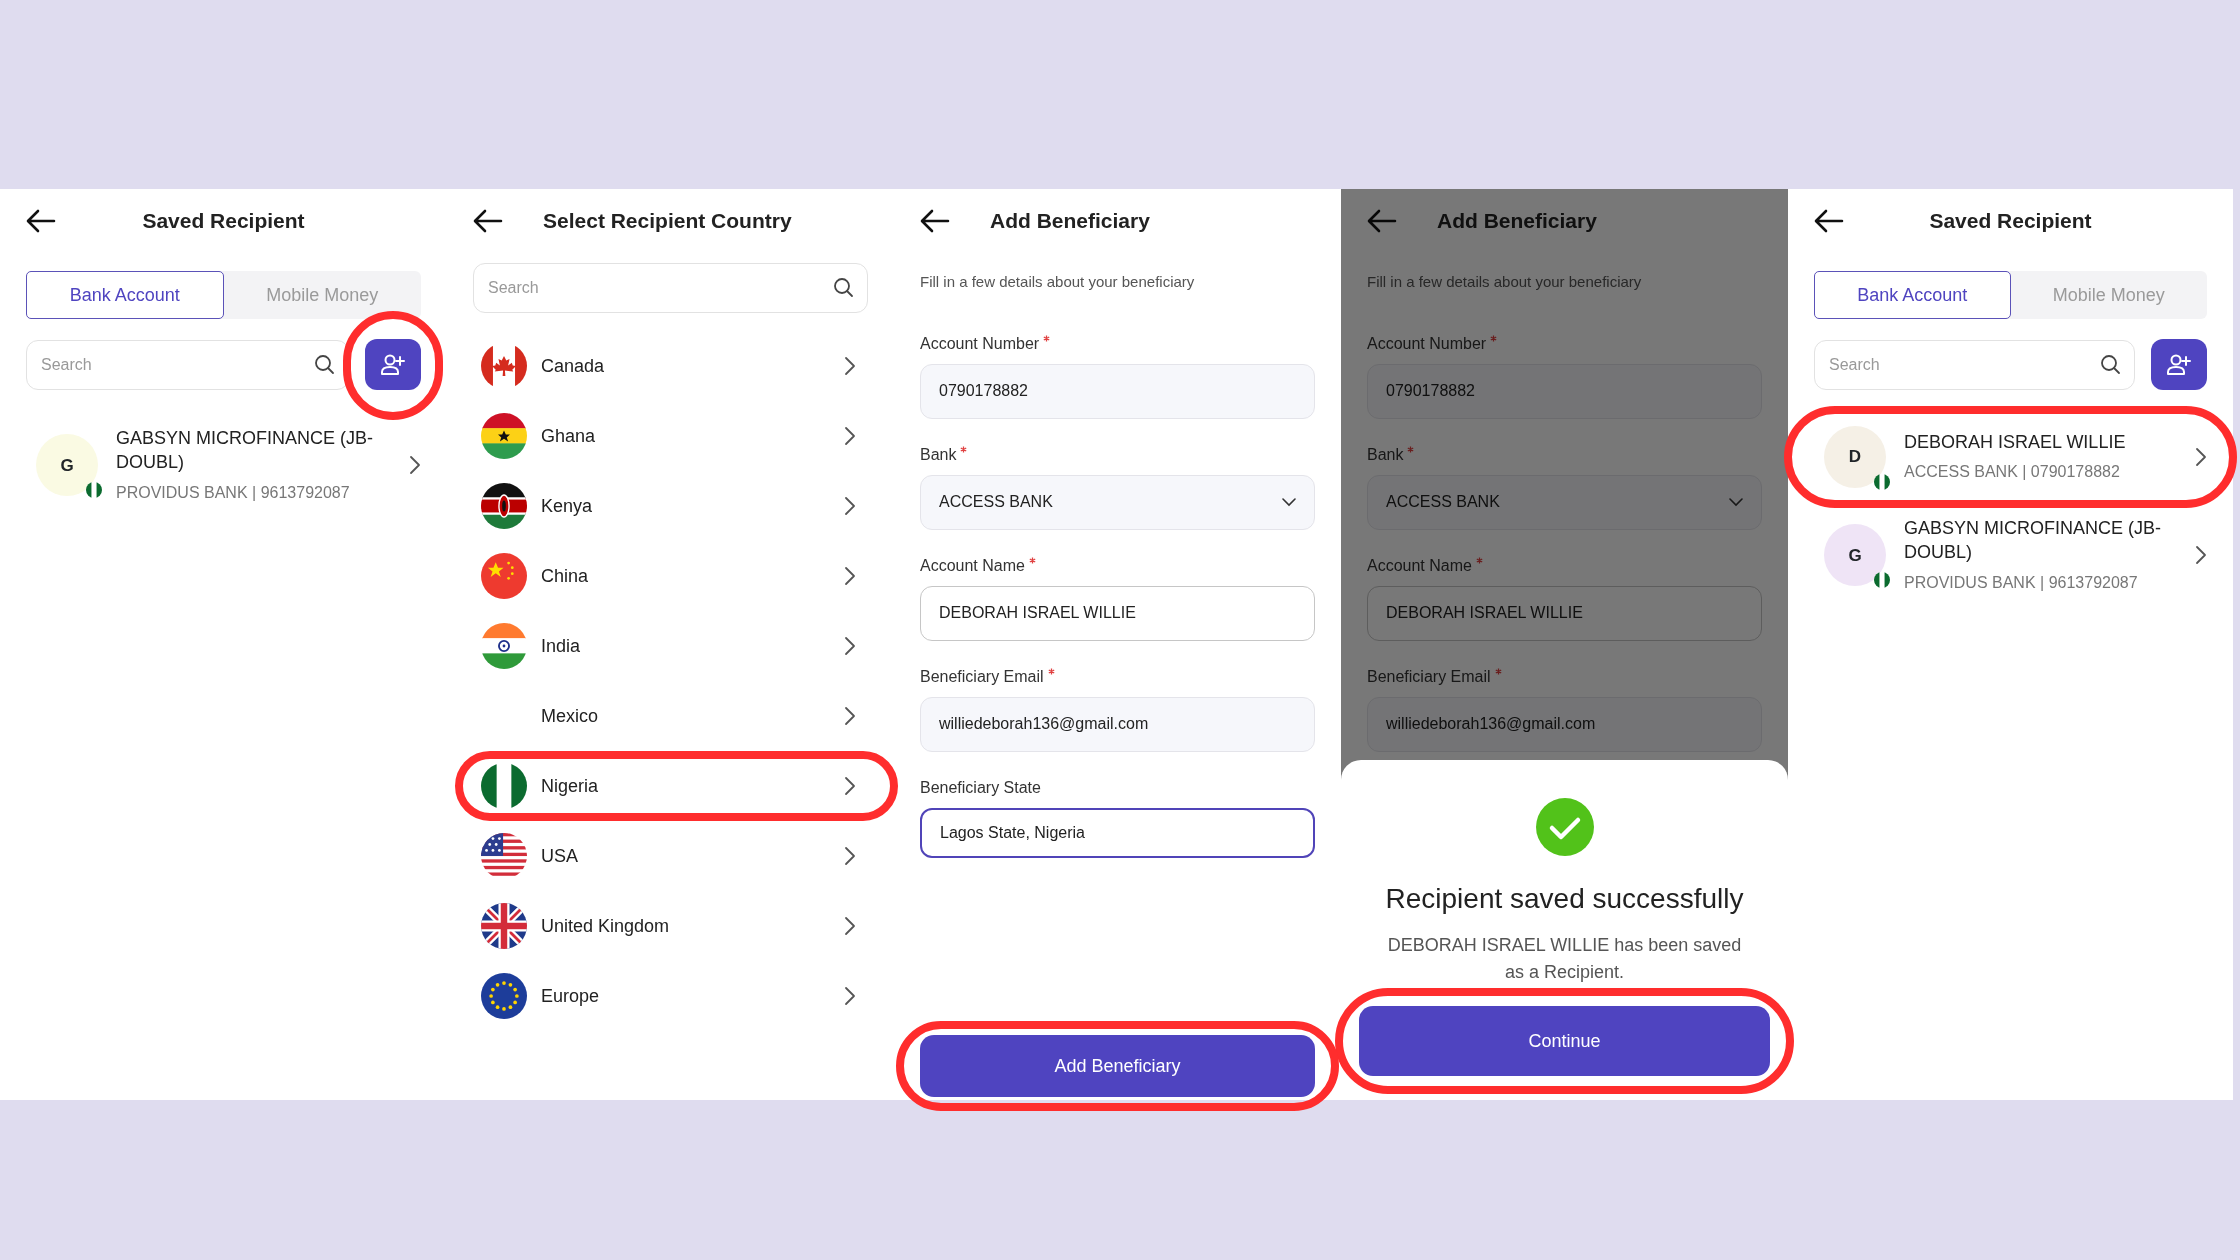  Describe the element at coordinates (670, 996) in the screenshot. I see `country-item: Europe` at that location.